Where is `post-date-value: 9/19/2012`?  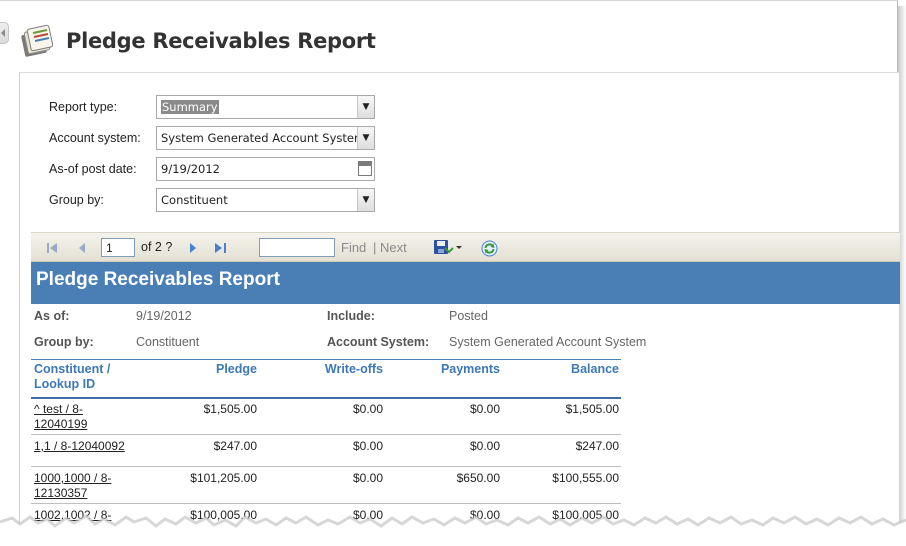
post-date-value: 9/19/2012 is located at coordinates (190, 169).